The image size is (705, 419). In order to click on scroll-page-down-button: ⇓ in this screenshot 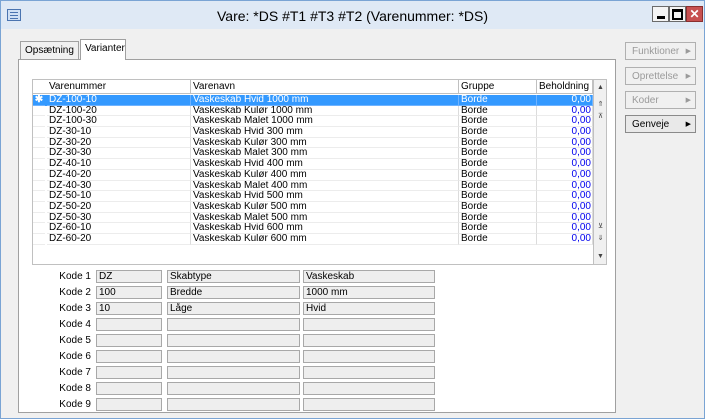, I will do `click(600, 238)`.